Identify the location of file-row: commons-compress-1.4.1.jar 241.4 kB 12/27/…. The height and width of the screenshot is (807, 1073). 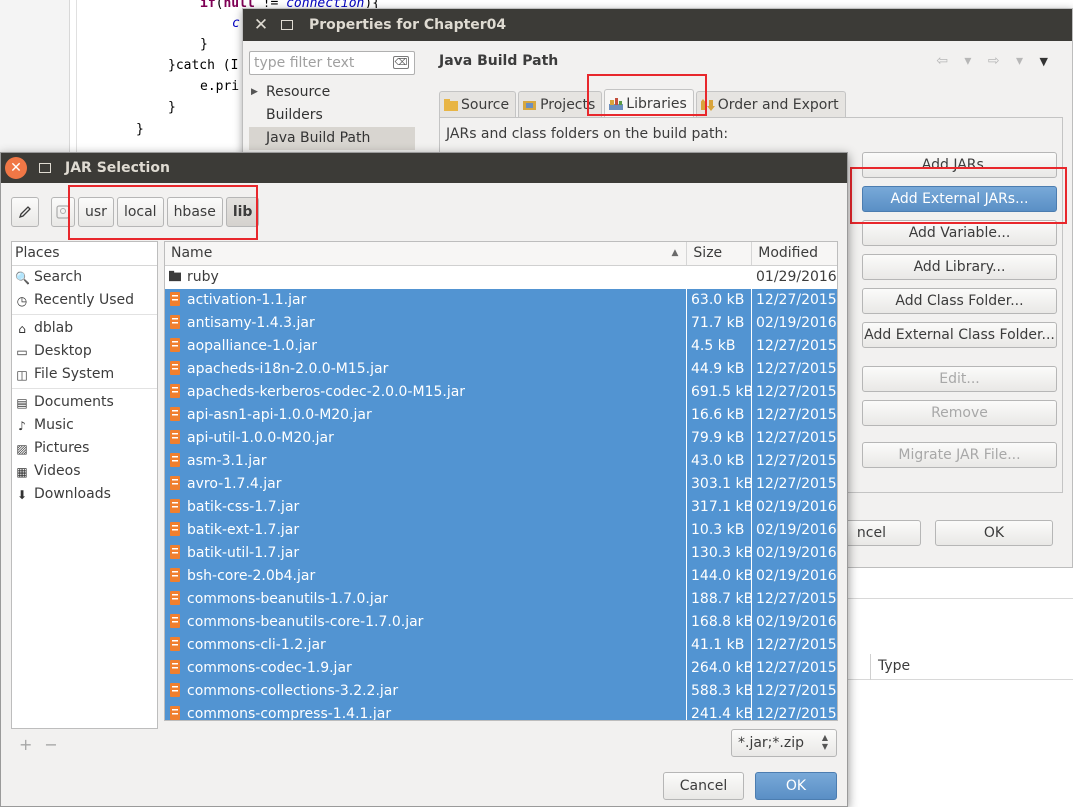
(501, 711).